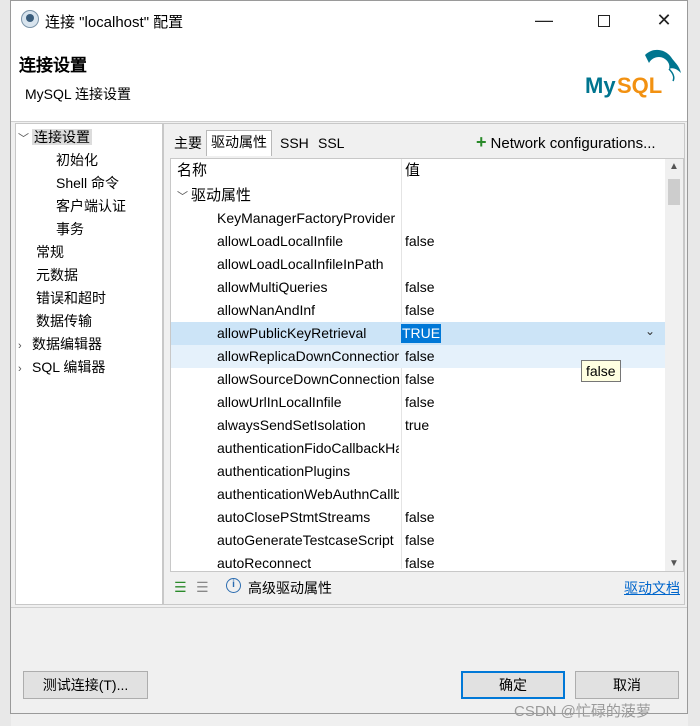 The image size is (700, 726). What do you see at coordinates (349, 20) in the screenshot?
I see `title-bar: 连接 "localhost" 配置 — ✕` at bounding box center [349, 20].